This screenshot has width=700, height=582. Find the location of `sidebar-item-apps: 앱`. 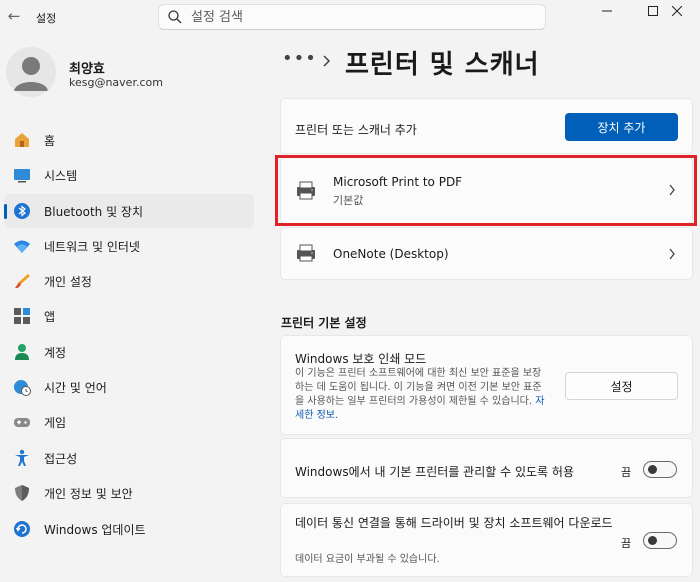

sidebar-item-apps: 앱 is located at coordinates (129, 316).